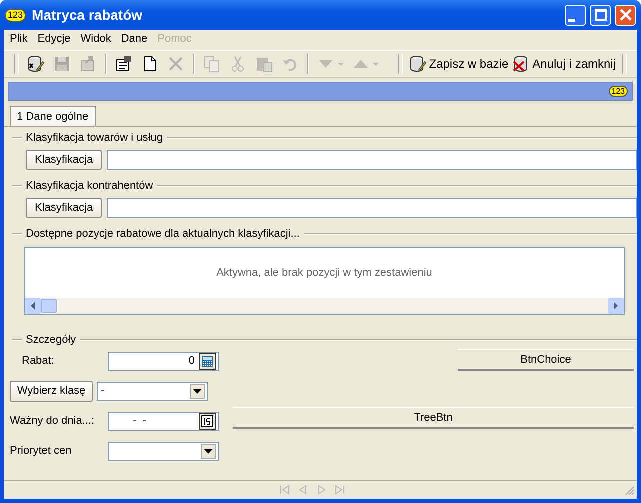  Describe the element at coordinates (134, 39) in the screenshot. I see `menu-item: Dane` at that location.